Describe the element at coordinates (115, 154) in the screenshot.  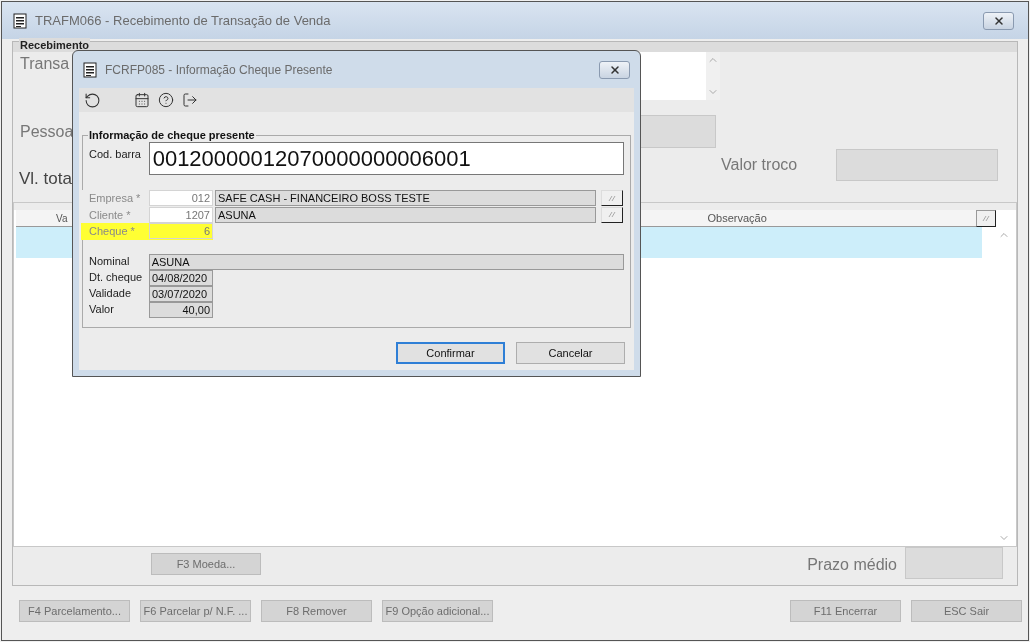
I see `field-label: Cod. barra` at that location.